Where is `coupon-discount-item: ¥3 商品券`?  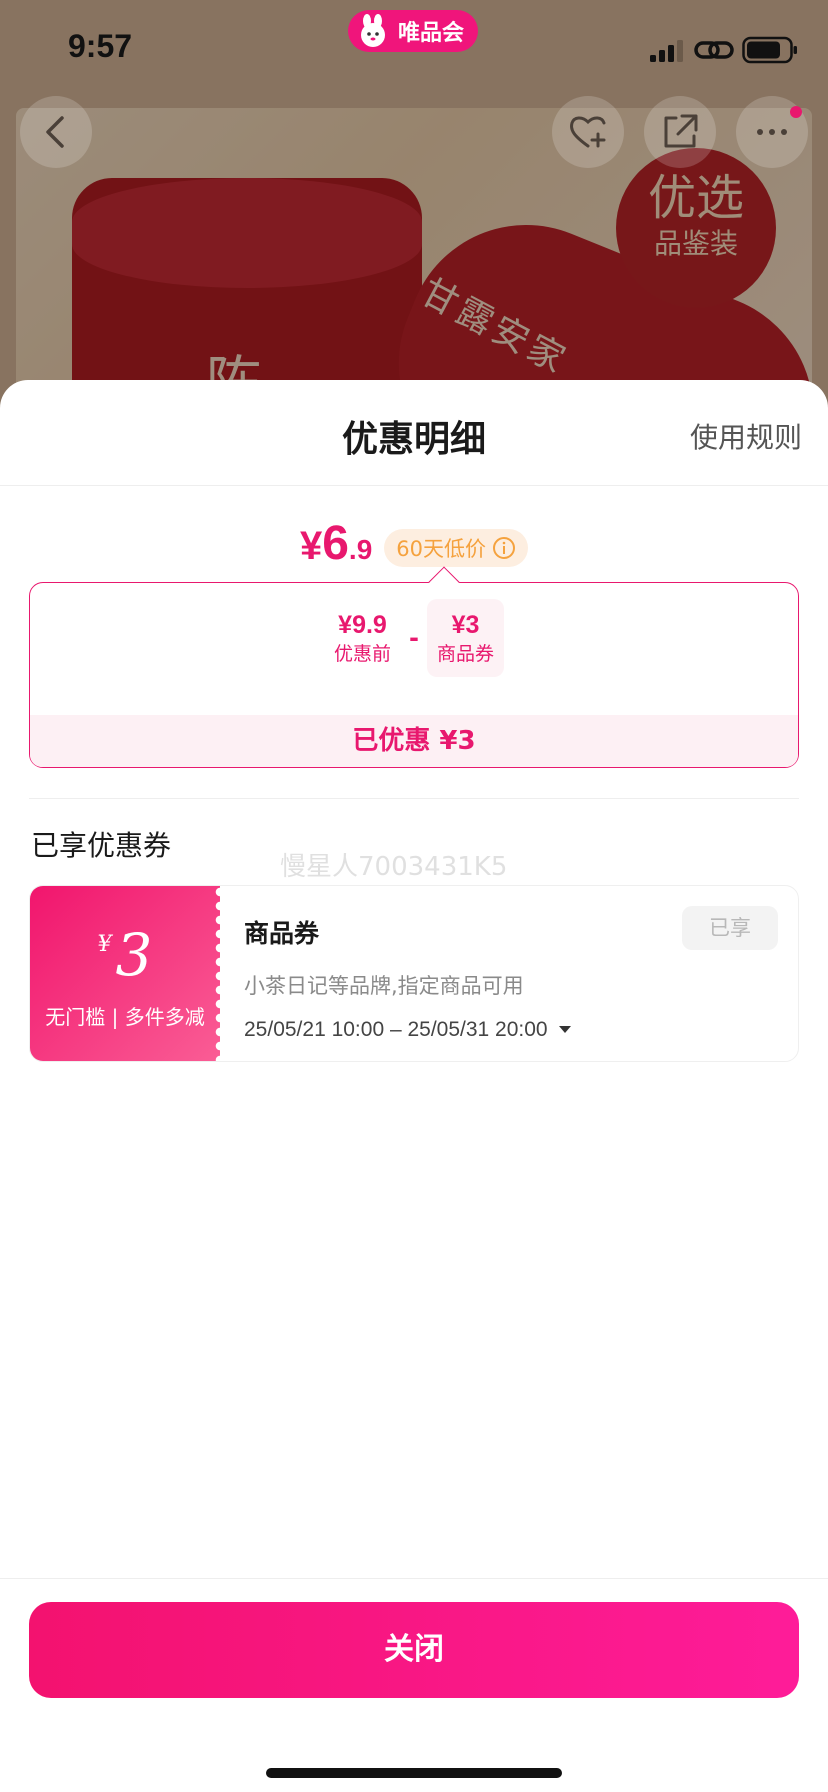 coupon-discount-item: ¥3 商品券 is located at coordinates (465, 638).